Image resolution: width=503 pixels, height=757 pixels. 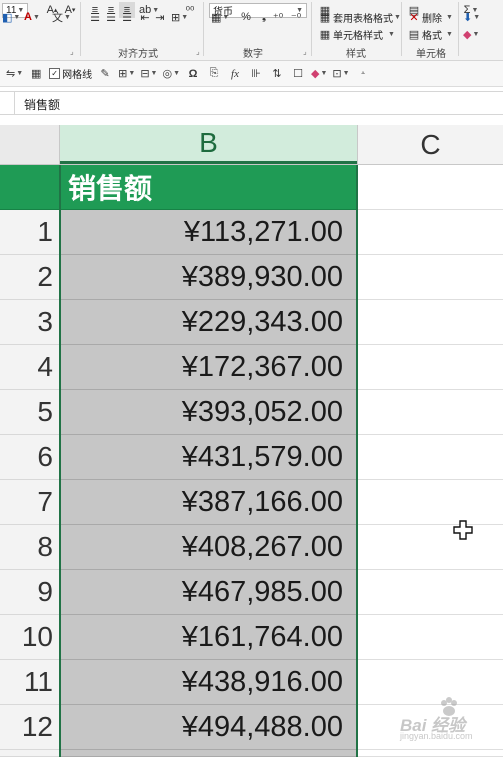 I want to click on fill-color-icon: ◧ ▼, so click(x=11, y=17).